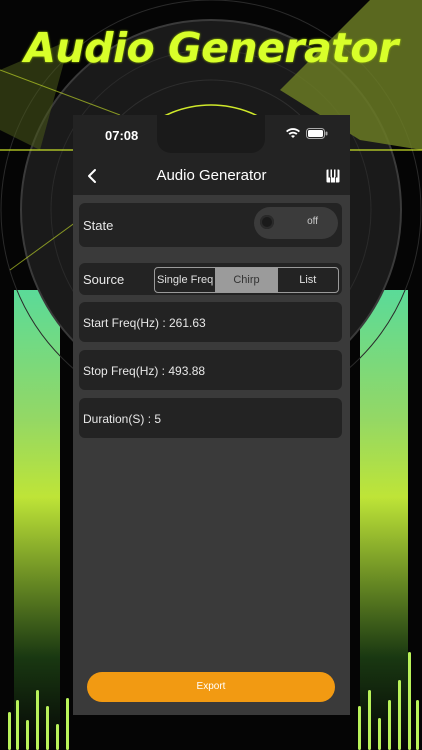  Describe the element at coordinates (98, 225) in the screenshot. I see `state-label: State` at that location.